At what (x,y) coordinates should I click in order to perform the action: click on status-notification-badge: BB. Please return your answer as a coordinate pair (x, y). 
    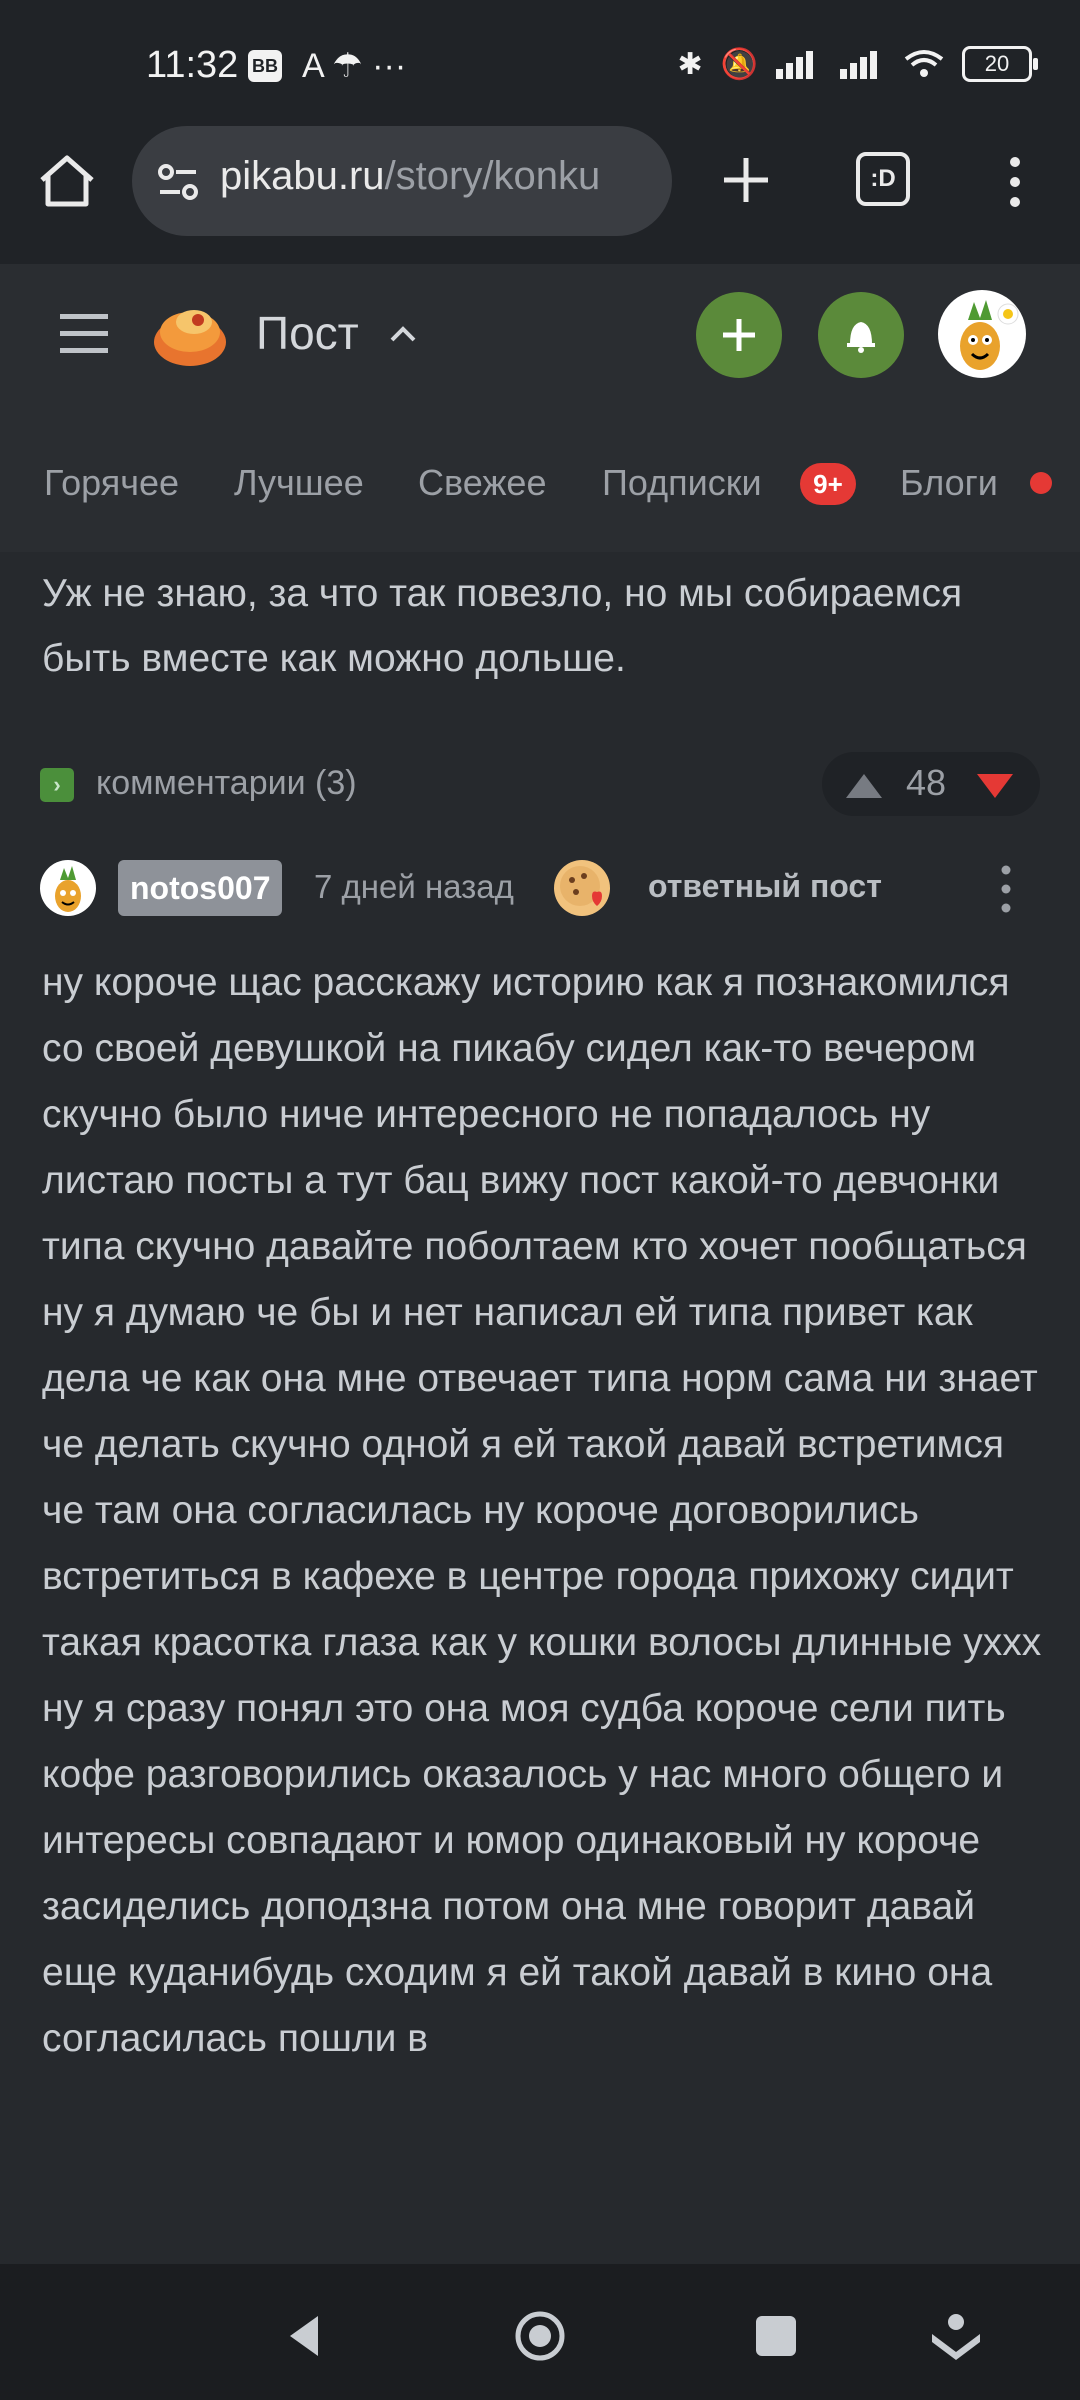
    Looking at the image, I should click on (265, 66).